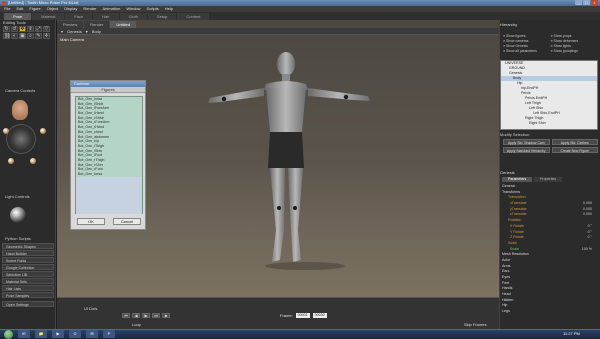 The height and width of the screenshot is (339, 600). What do you see at coordinates (87, 31) in the screenshot?
I see `part-menu-icon: ▾` at bounding box center [87, 31].